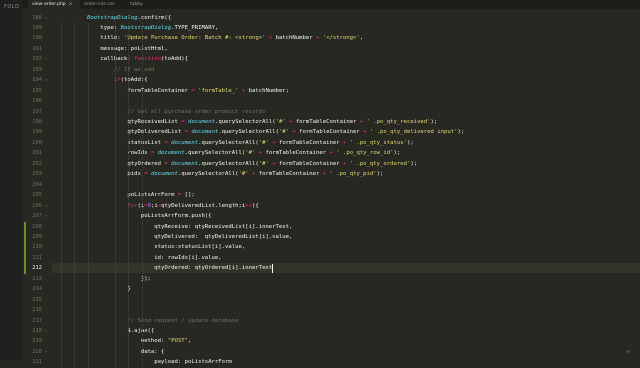  Describe the element at coordinates (37, 278) in the screenshot. I see `line-number: 213` at that location.